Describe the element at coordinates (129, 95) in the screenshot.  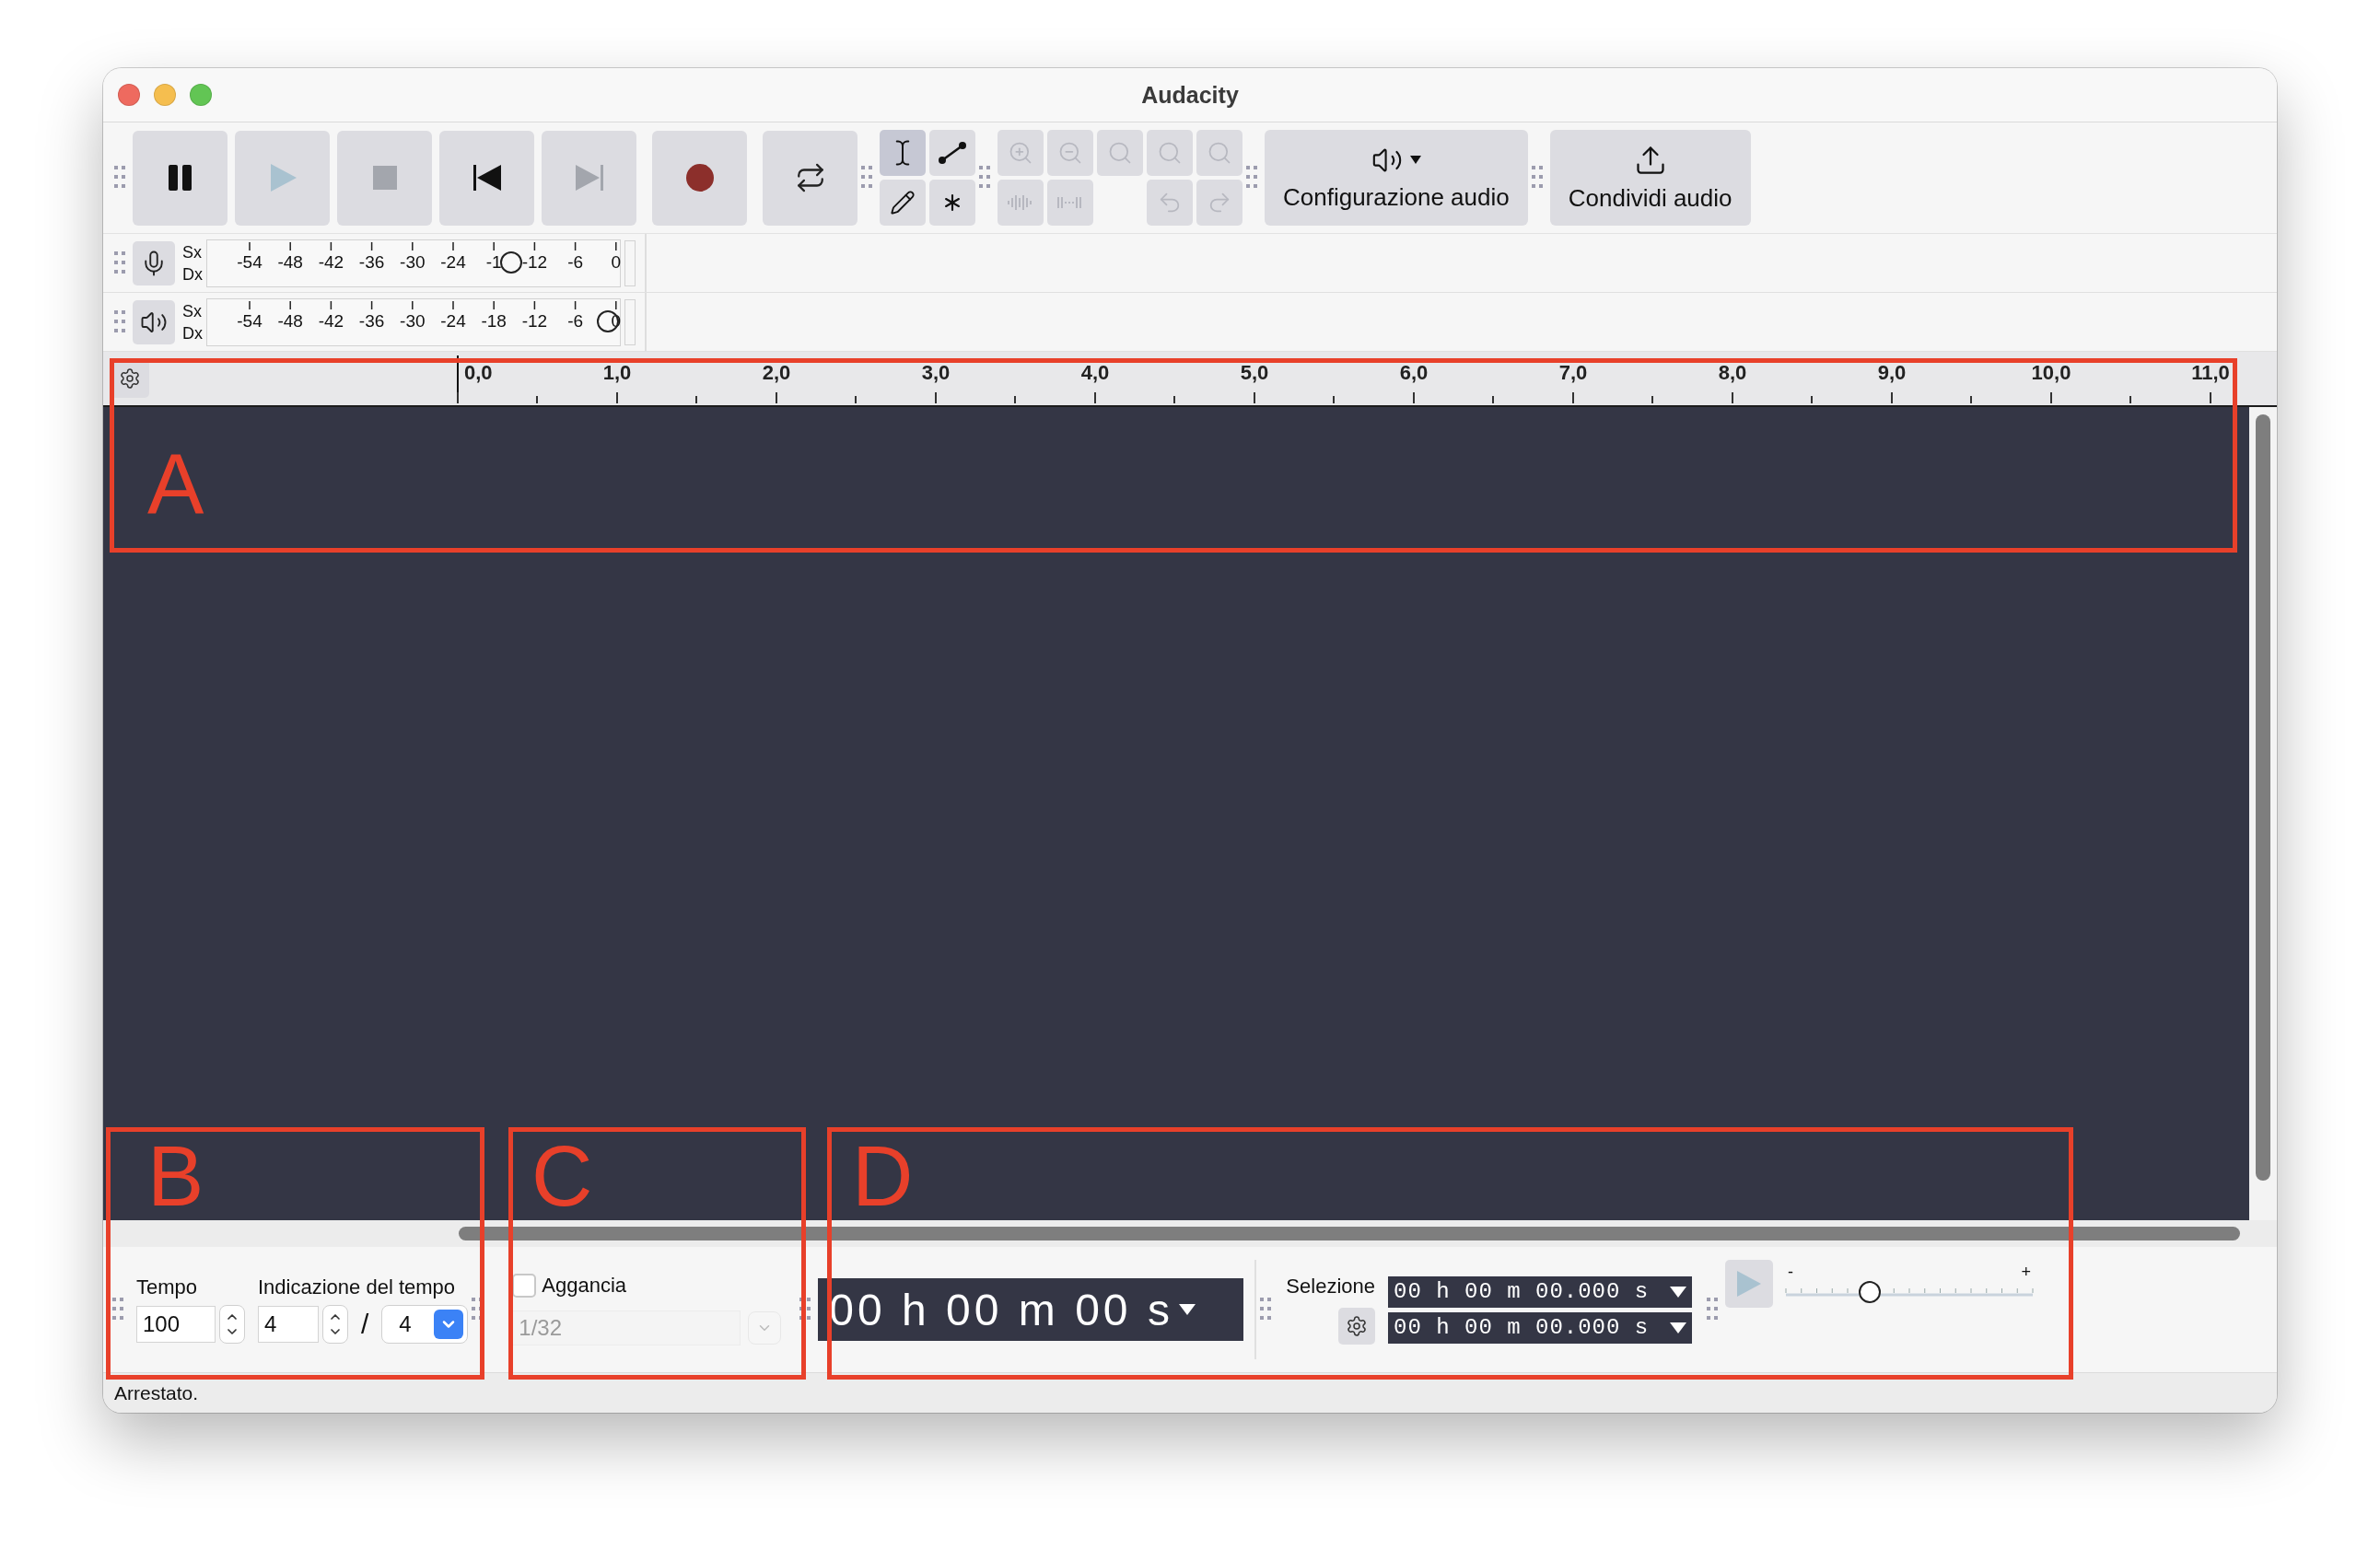
I see `close-button` at that location.